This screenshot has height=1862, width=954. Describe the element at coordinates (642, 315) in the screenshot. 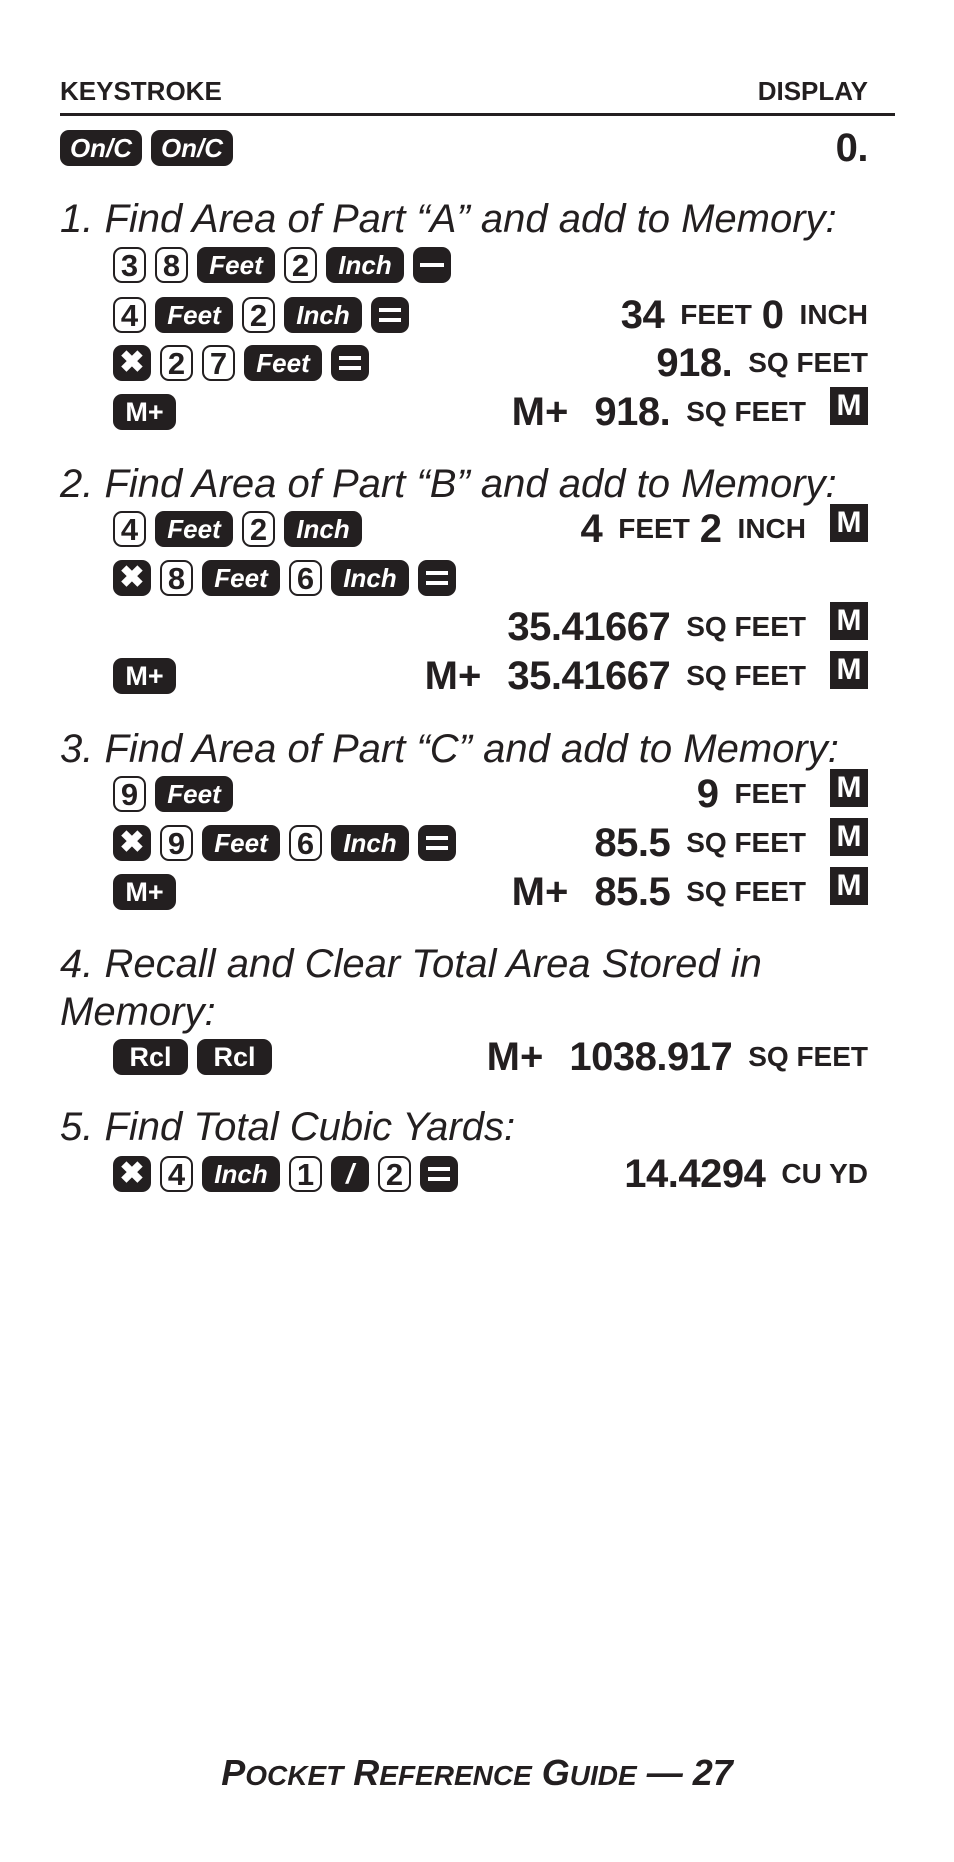

I see `display-value: 34` at that location.